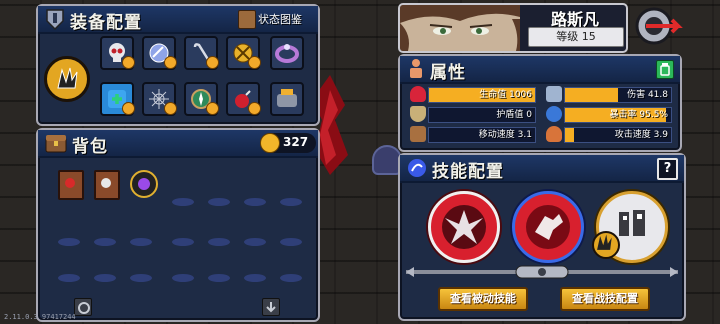  I want to click on shield-icon, so click(418, 114).